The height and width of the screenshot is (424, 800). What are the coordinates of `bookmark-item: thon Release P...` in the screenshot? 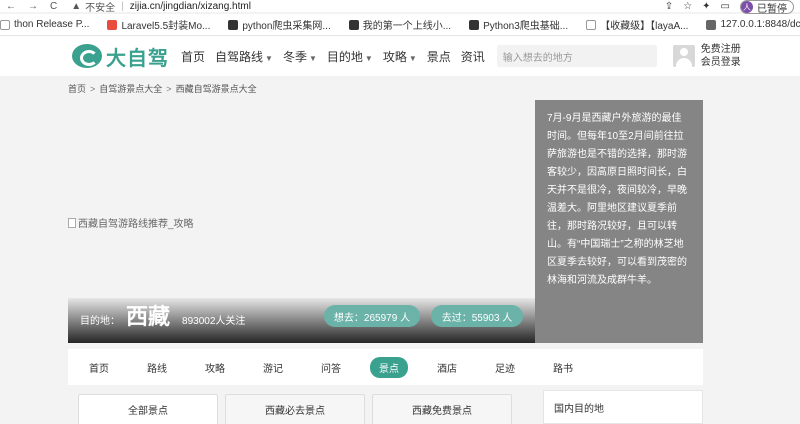 It's located at (44, 24).